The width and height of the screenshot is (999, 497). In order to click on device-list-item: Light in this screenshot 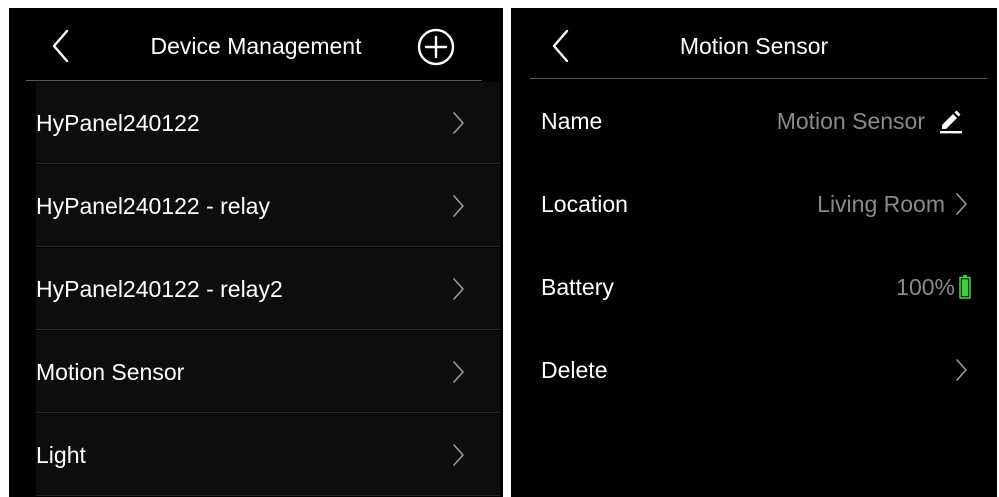, I will do `click(268, 455)`.